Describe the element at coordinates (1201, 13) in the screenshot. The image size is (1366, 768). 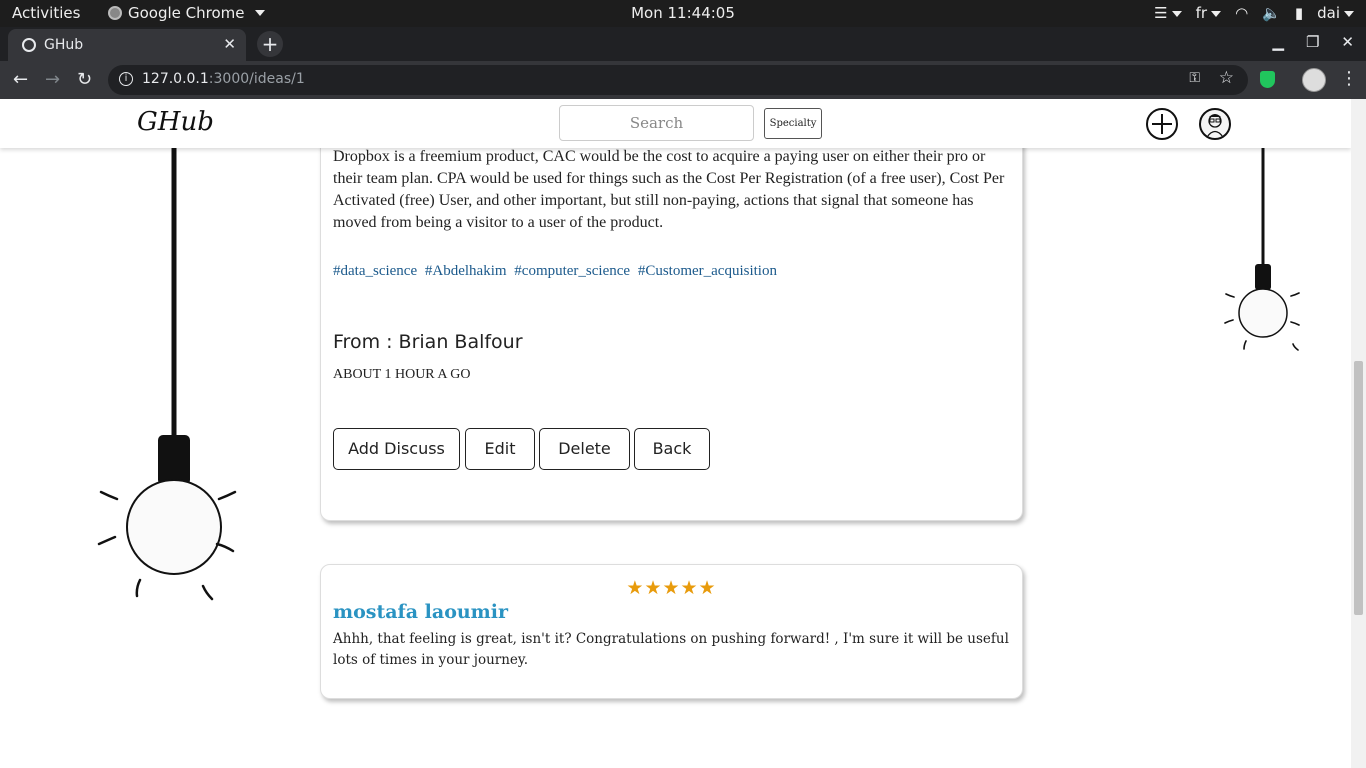
I see `keyboard-layout-label: fr` at that location.